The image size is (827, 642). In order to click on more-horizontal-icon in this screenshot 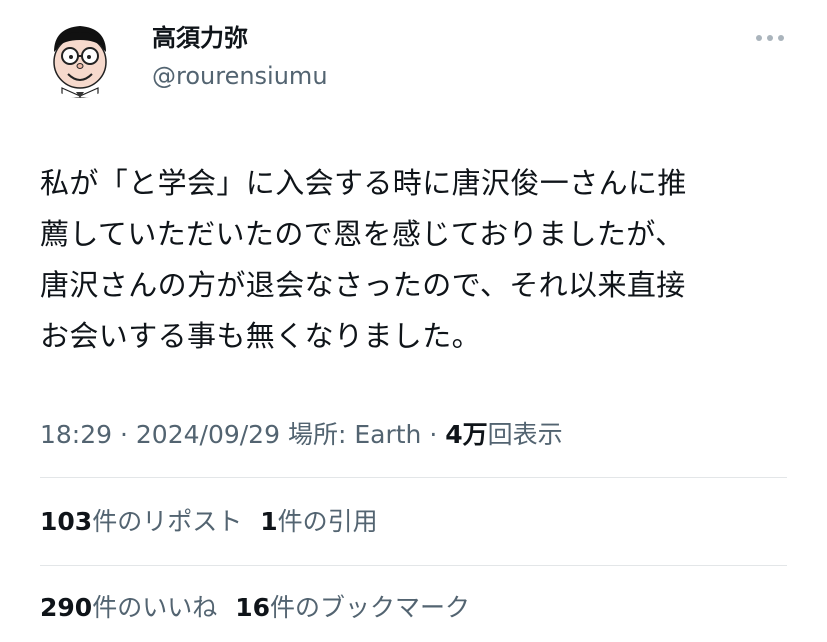, I will do `click(770, 38)`.